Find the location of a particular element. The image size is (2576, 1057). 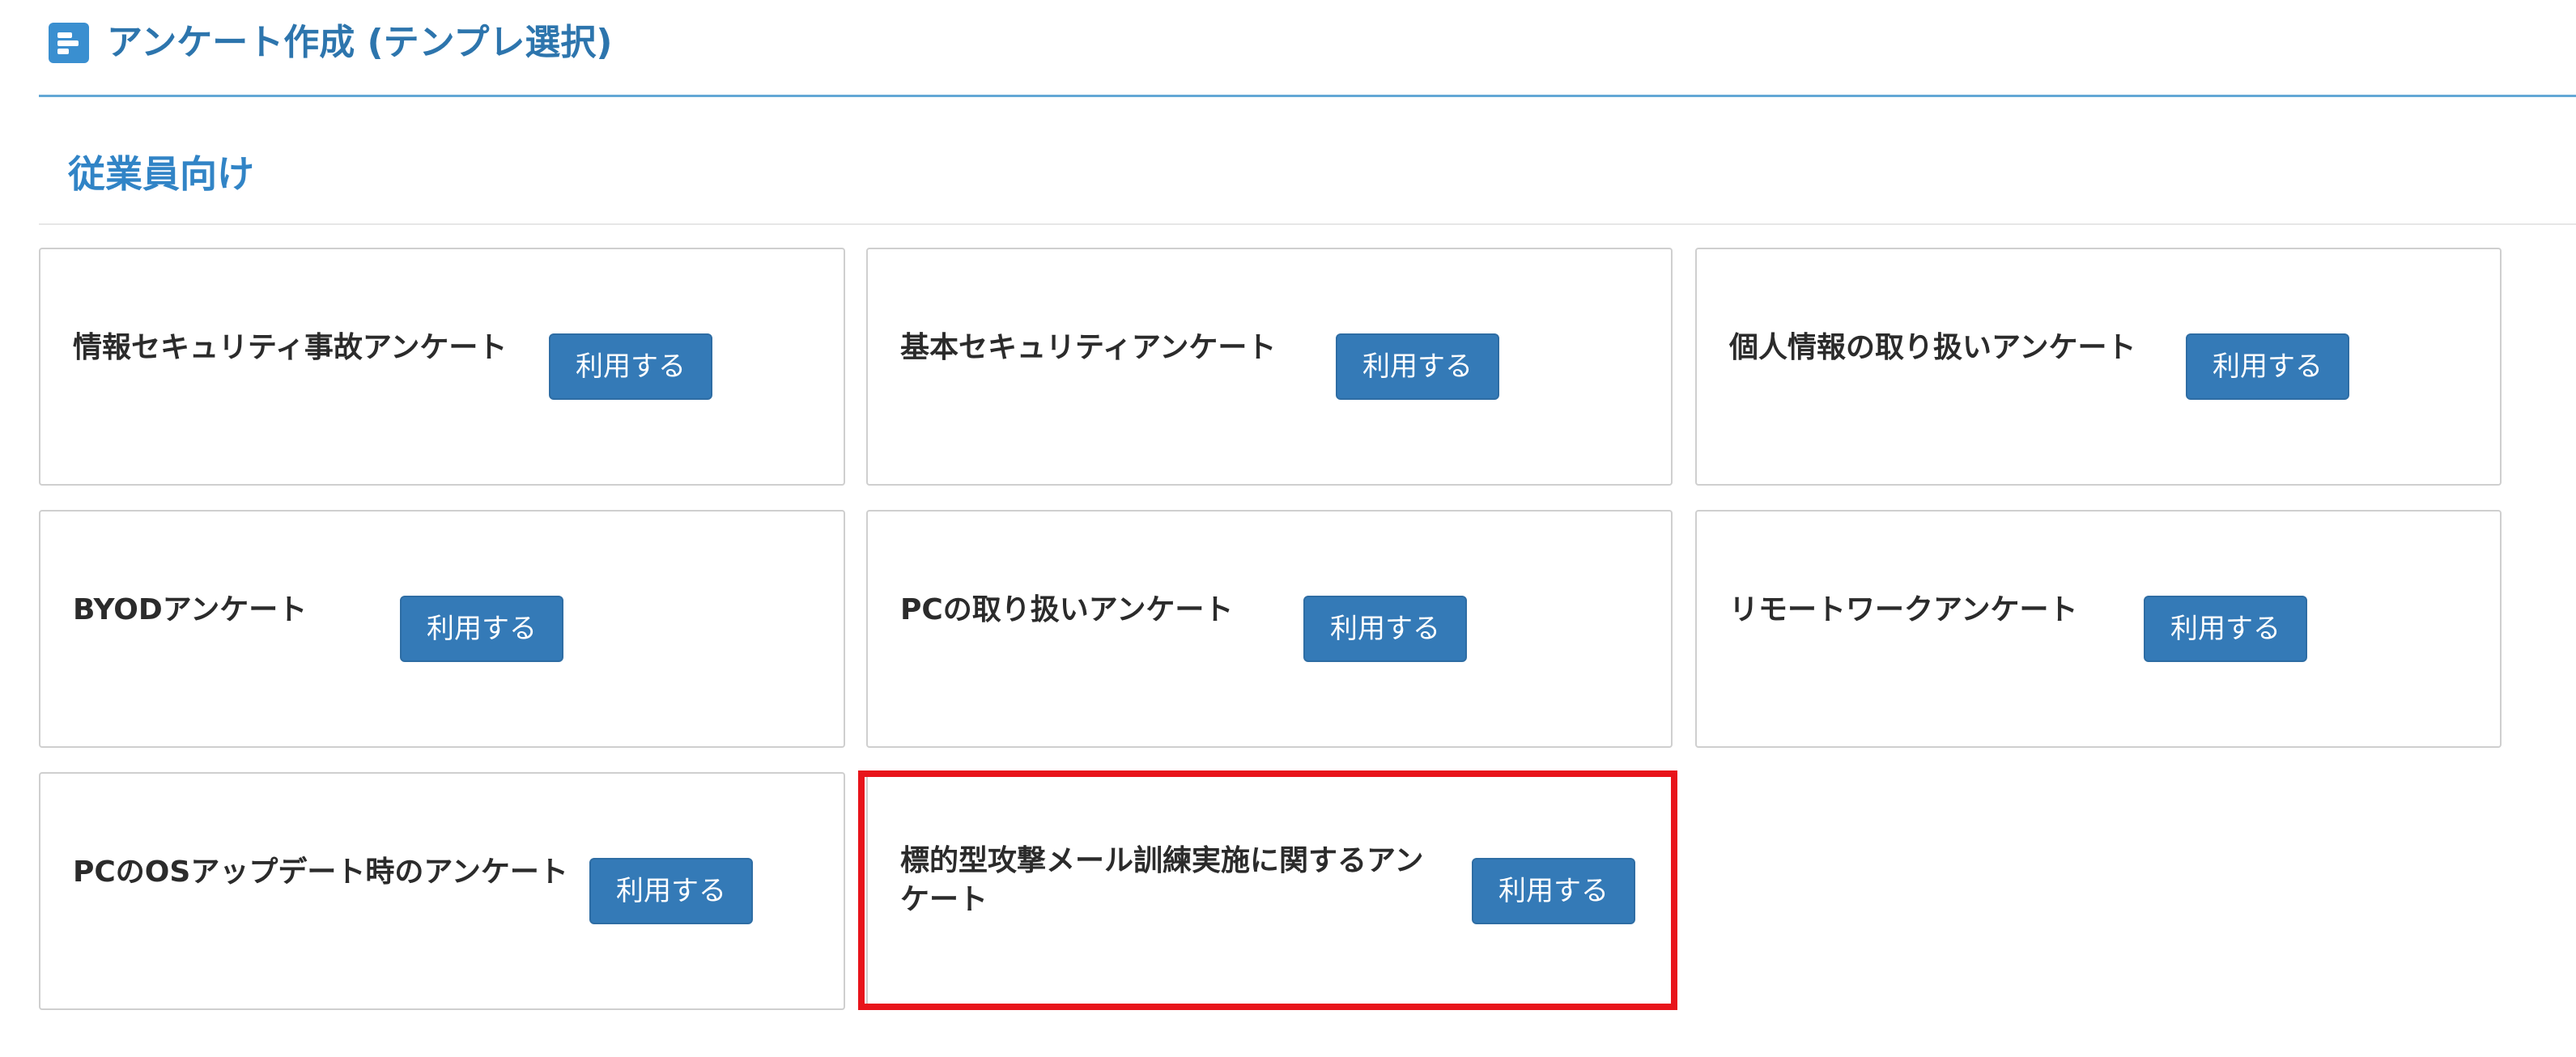

template-name: BYODアンケート is located at coordinates (191, 609).